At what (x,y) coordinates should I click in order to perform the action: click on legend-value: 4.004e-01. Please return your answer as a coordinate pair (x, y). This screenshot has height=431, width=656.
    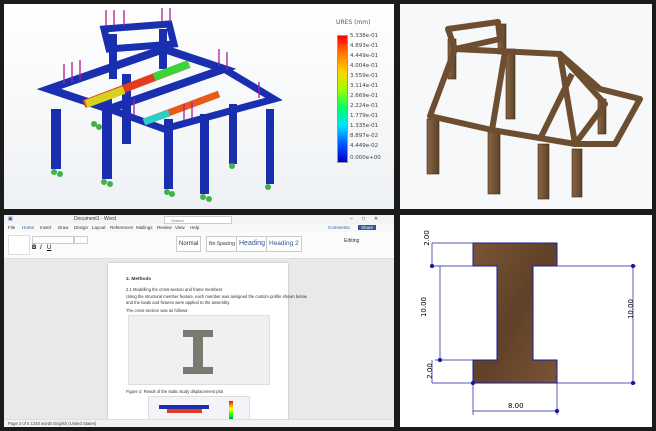
    Looking at the image, I should click on (364, 66).